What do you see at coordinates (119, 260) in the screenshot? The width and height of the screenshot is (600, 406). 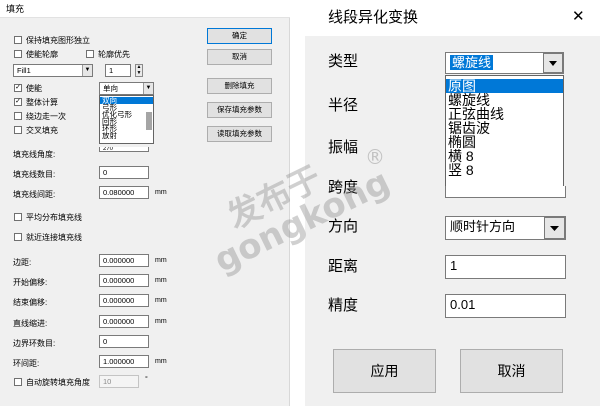 I see `margin-value: 0.000000` at bounding box center [119, 260].